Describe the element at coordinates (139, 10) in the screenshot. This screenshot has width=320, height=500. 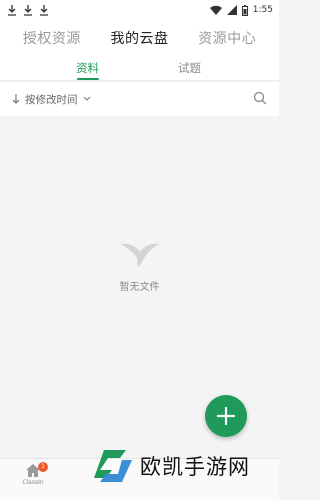
I see `status-bar: 1:55` at that location.